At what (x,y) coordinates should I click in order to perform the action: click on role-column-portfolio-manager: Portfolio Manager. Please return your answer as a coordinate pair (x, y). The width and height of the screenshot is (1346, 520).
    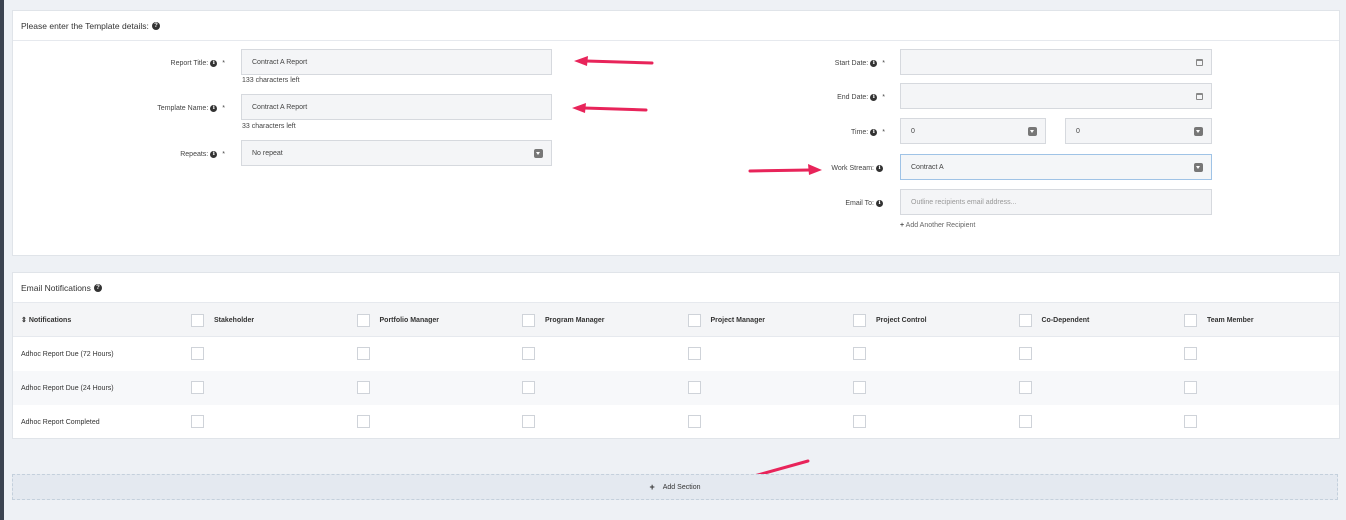
    Looking at the image, I should click on (398, 320).